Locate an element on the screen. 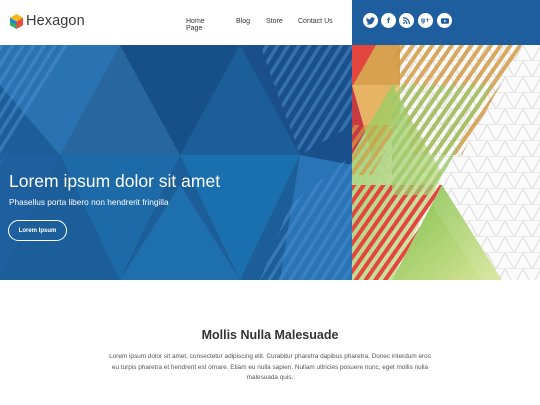 The image size is (540, 405). twitter-bird-icon is located at coordinates (370, 20).